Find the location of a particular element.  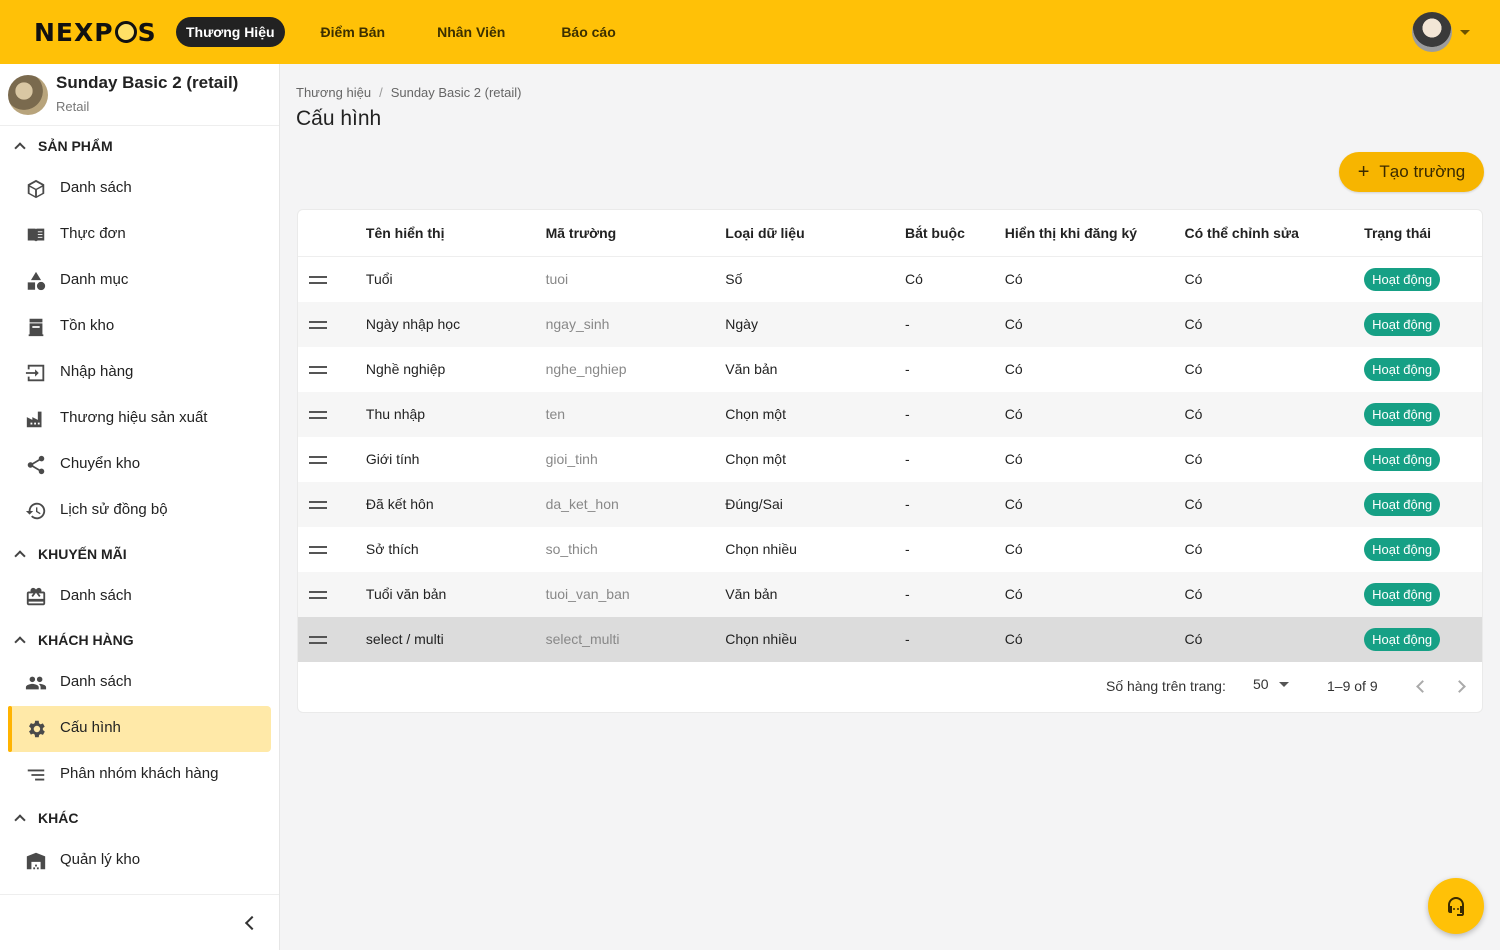

nexpos-logo: NEXP S is located at coordinates (95, 32).